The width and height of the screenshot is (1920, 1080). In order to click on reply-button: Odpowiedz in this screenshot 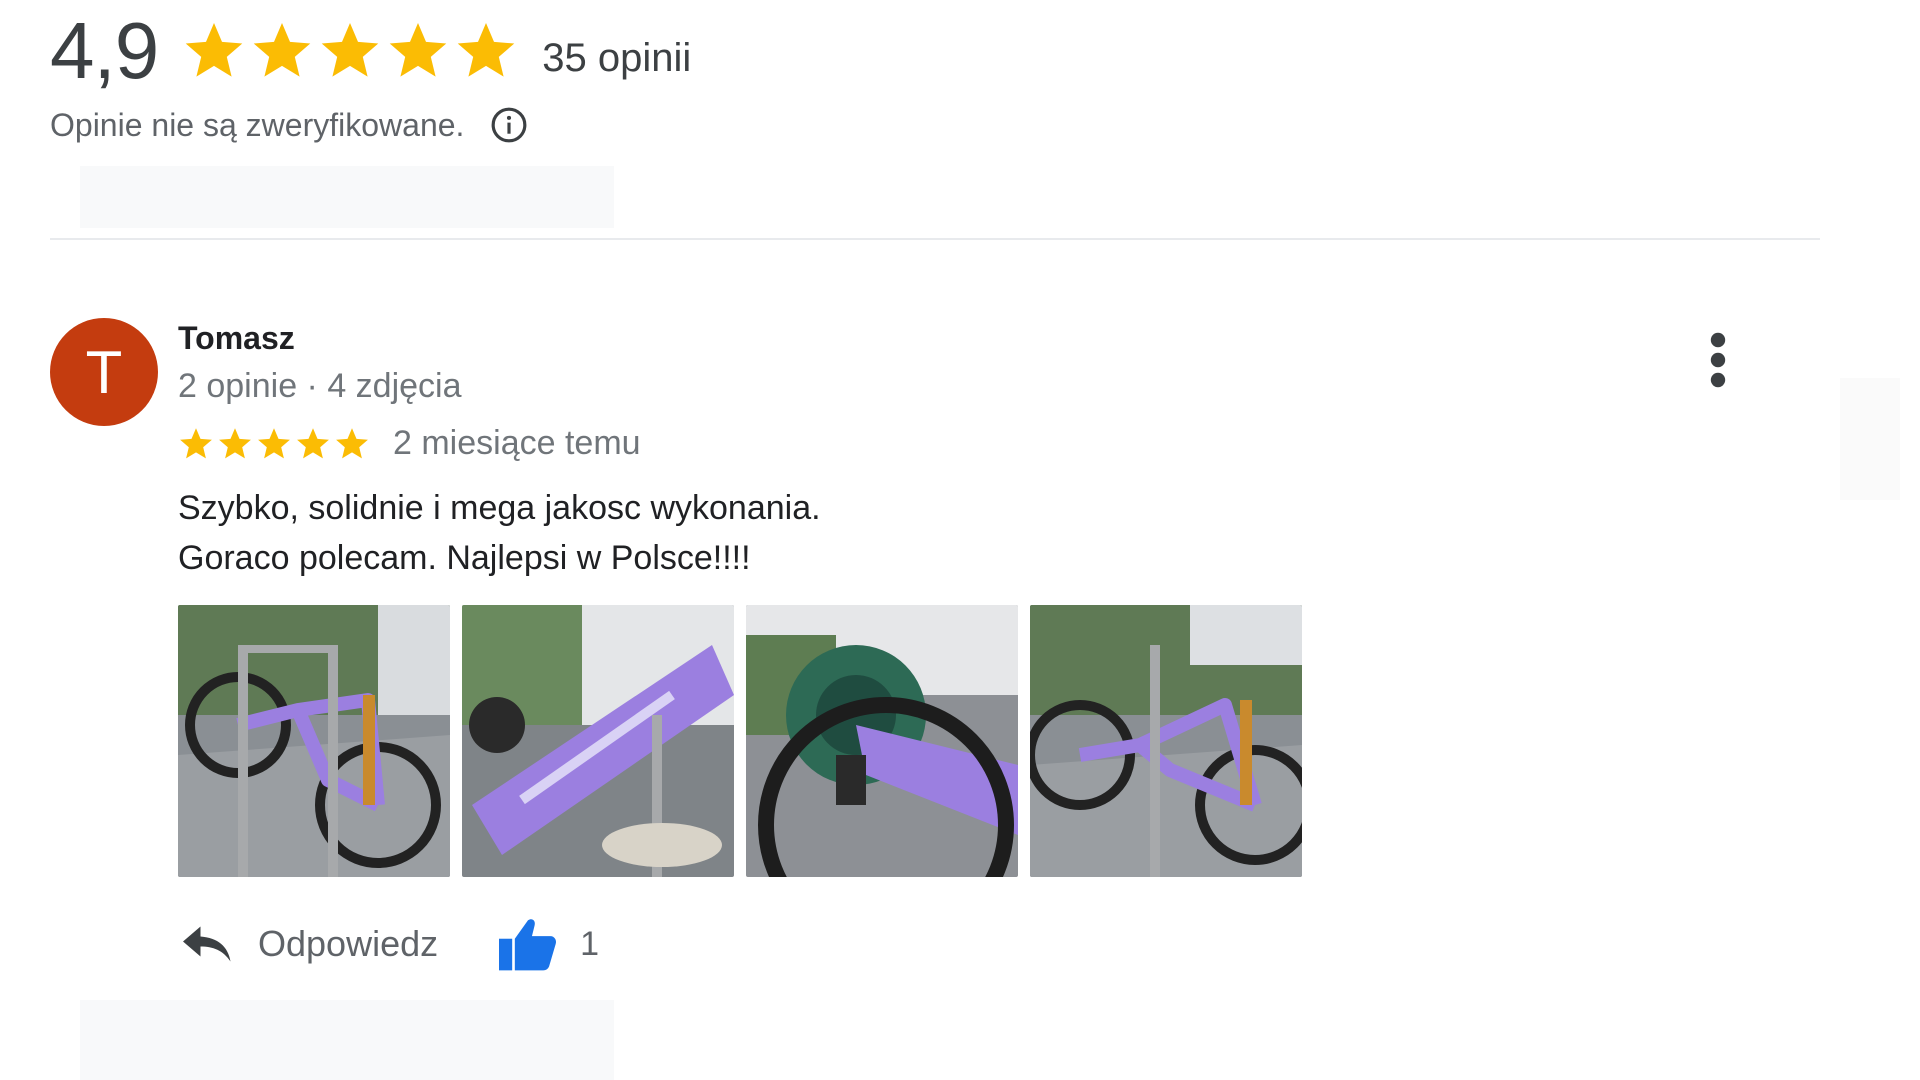, I will do `click(308, 944)`.